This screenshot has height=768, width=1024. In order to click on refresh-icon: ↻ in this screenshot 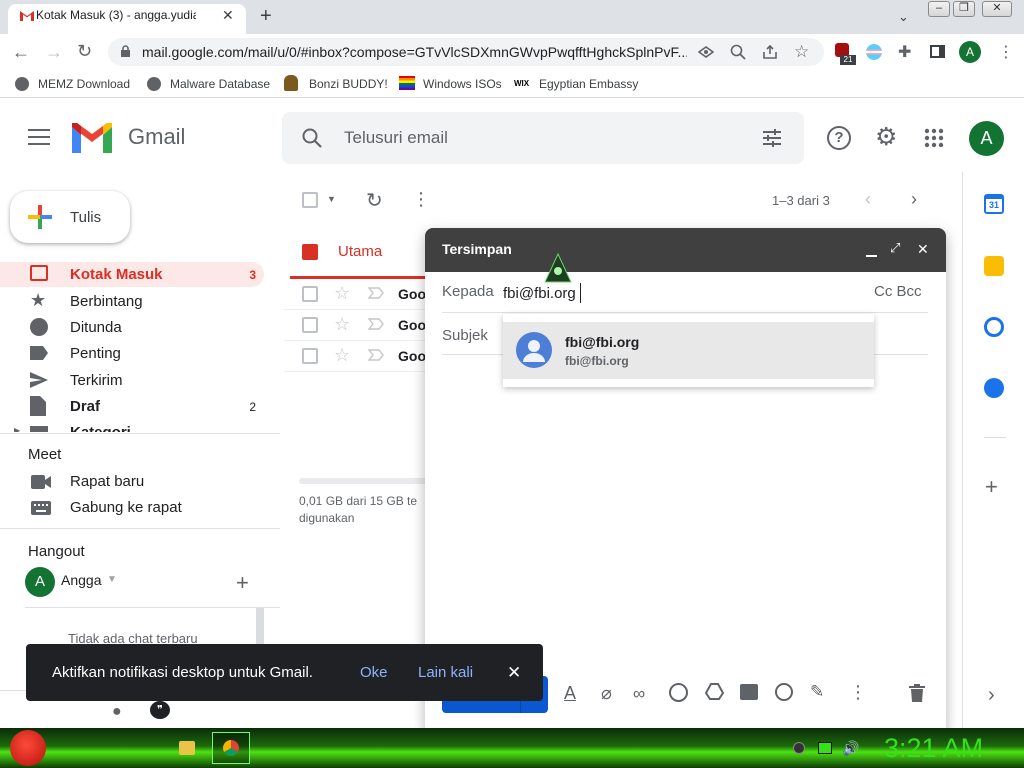, I will do `click(374, 200)`.